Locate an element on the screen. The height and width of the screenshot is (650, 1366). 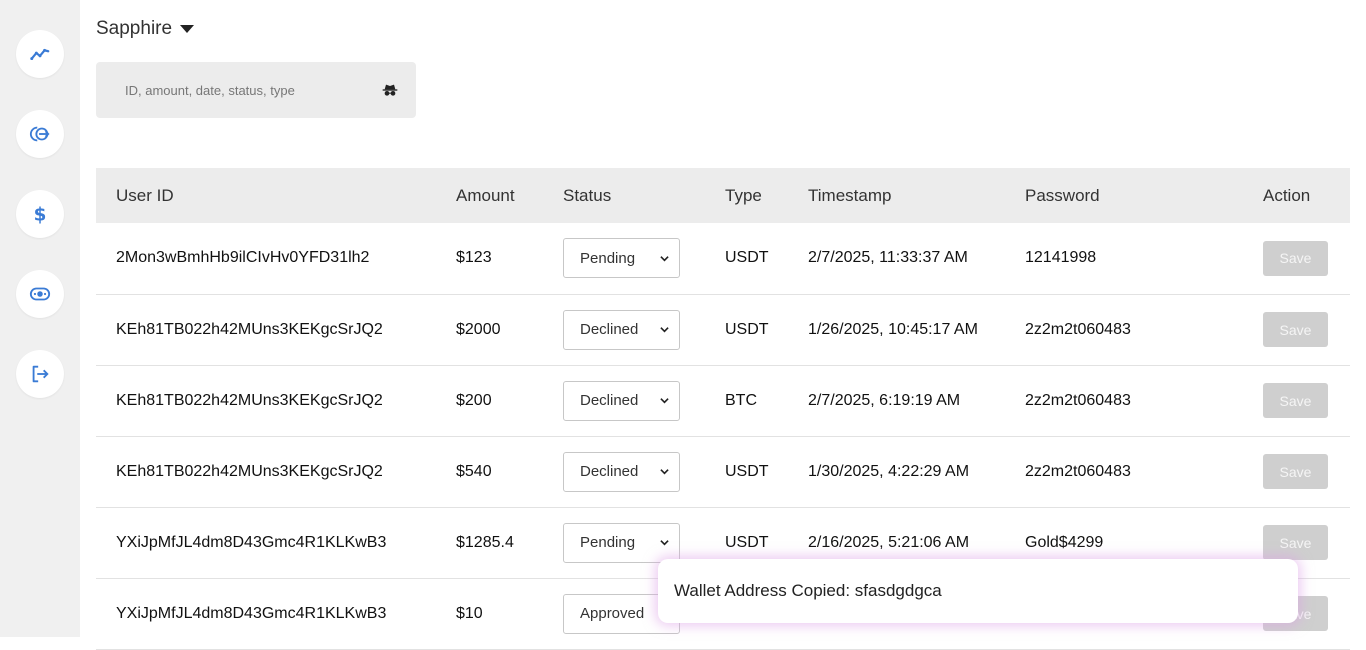
cell-timestamp: 1/30/2025, 4:22:29 AM is located at coordinates (889, 471).